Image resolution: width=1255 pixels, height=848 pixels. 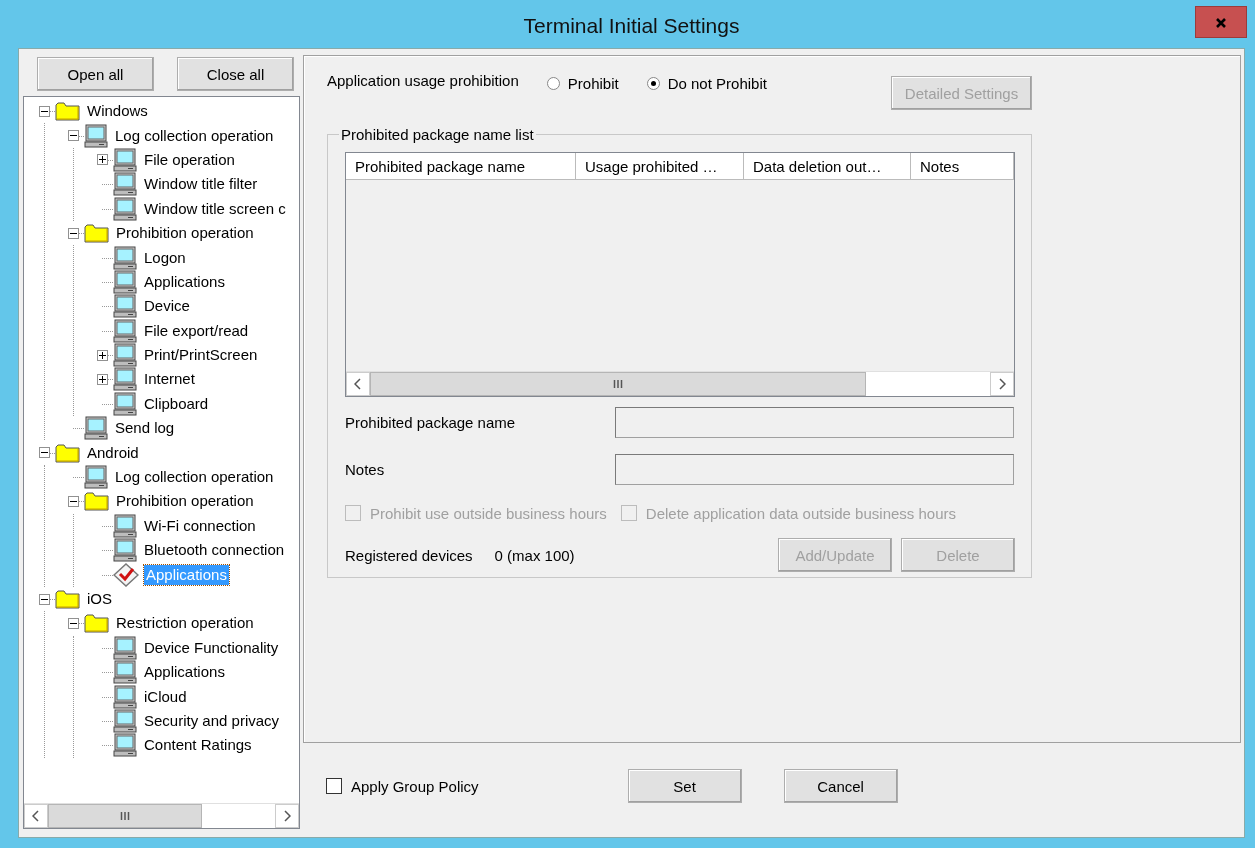 What do you see at coordinates (717, 83) in the screenshot?
I see `radio-label: Do not Prohibit` at bounding box center [717, 83].